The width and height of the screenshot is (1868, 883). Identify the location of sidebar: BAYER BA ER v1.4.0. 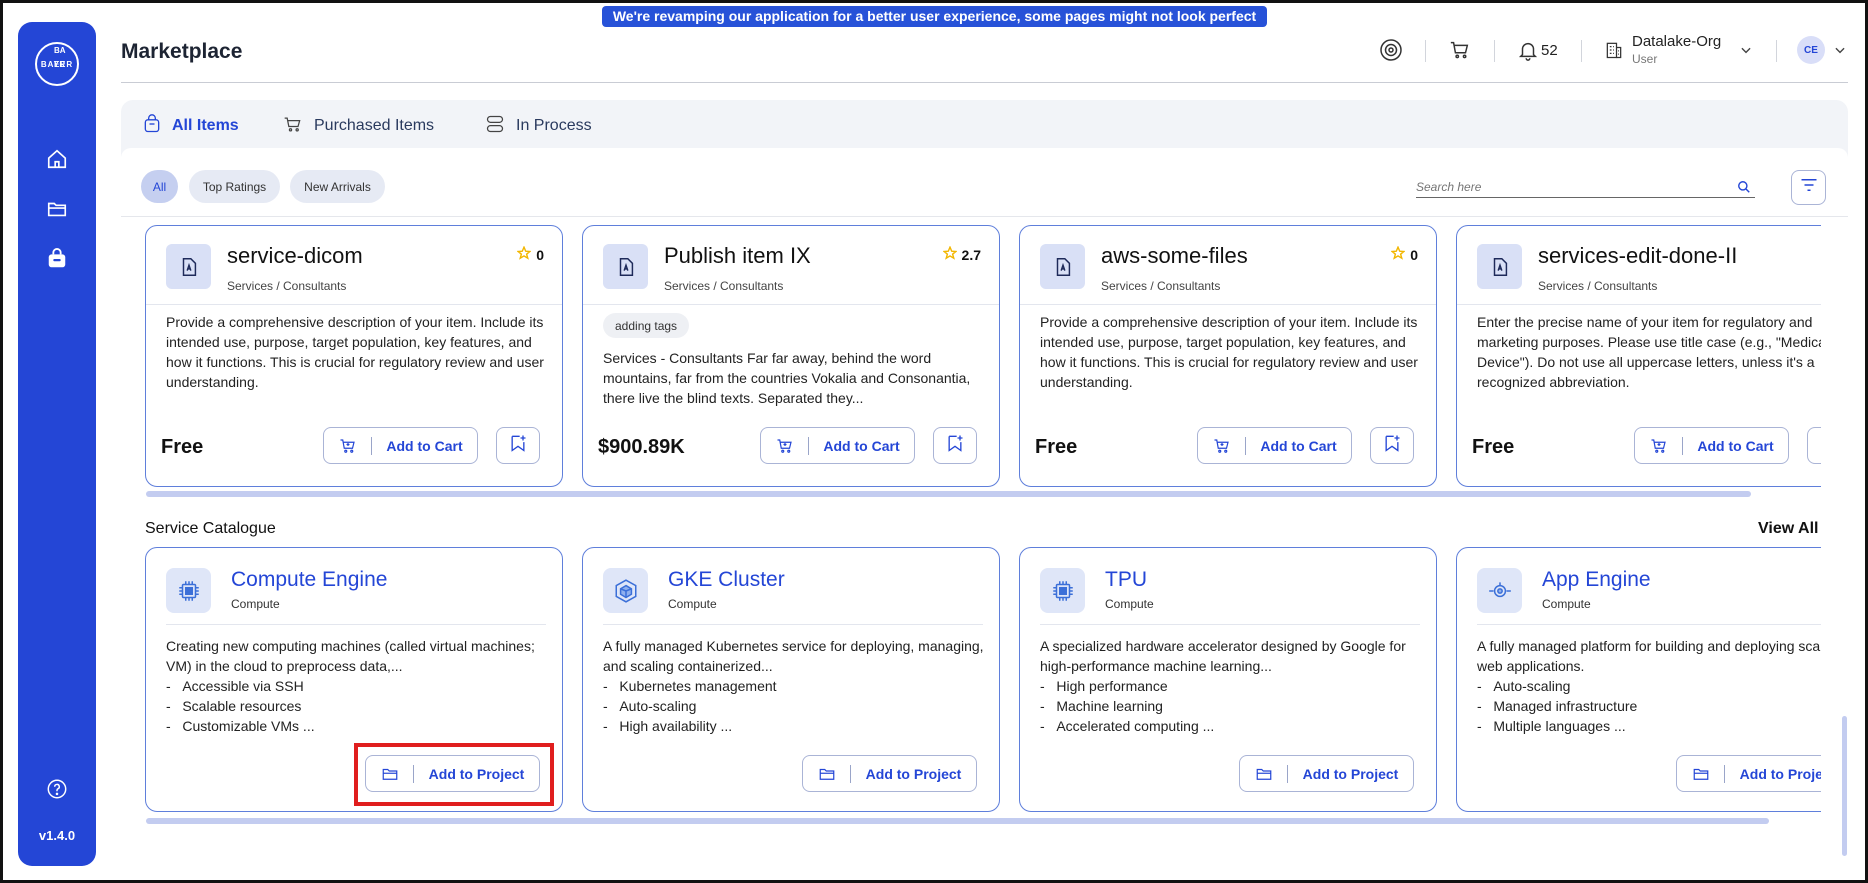
(57, 444).